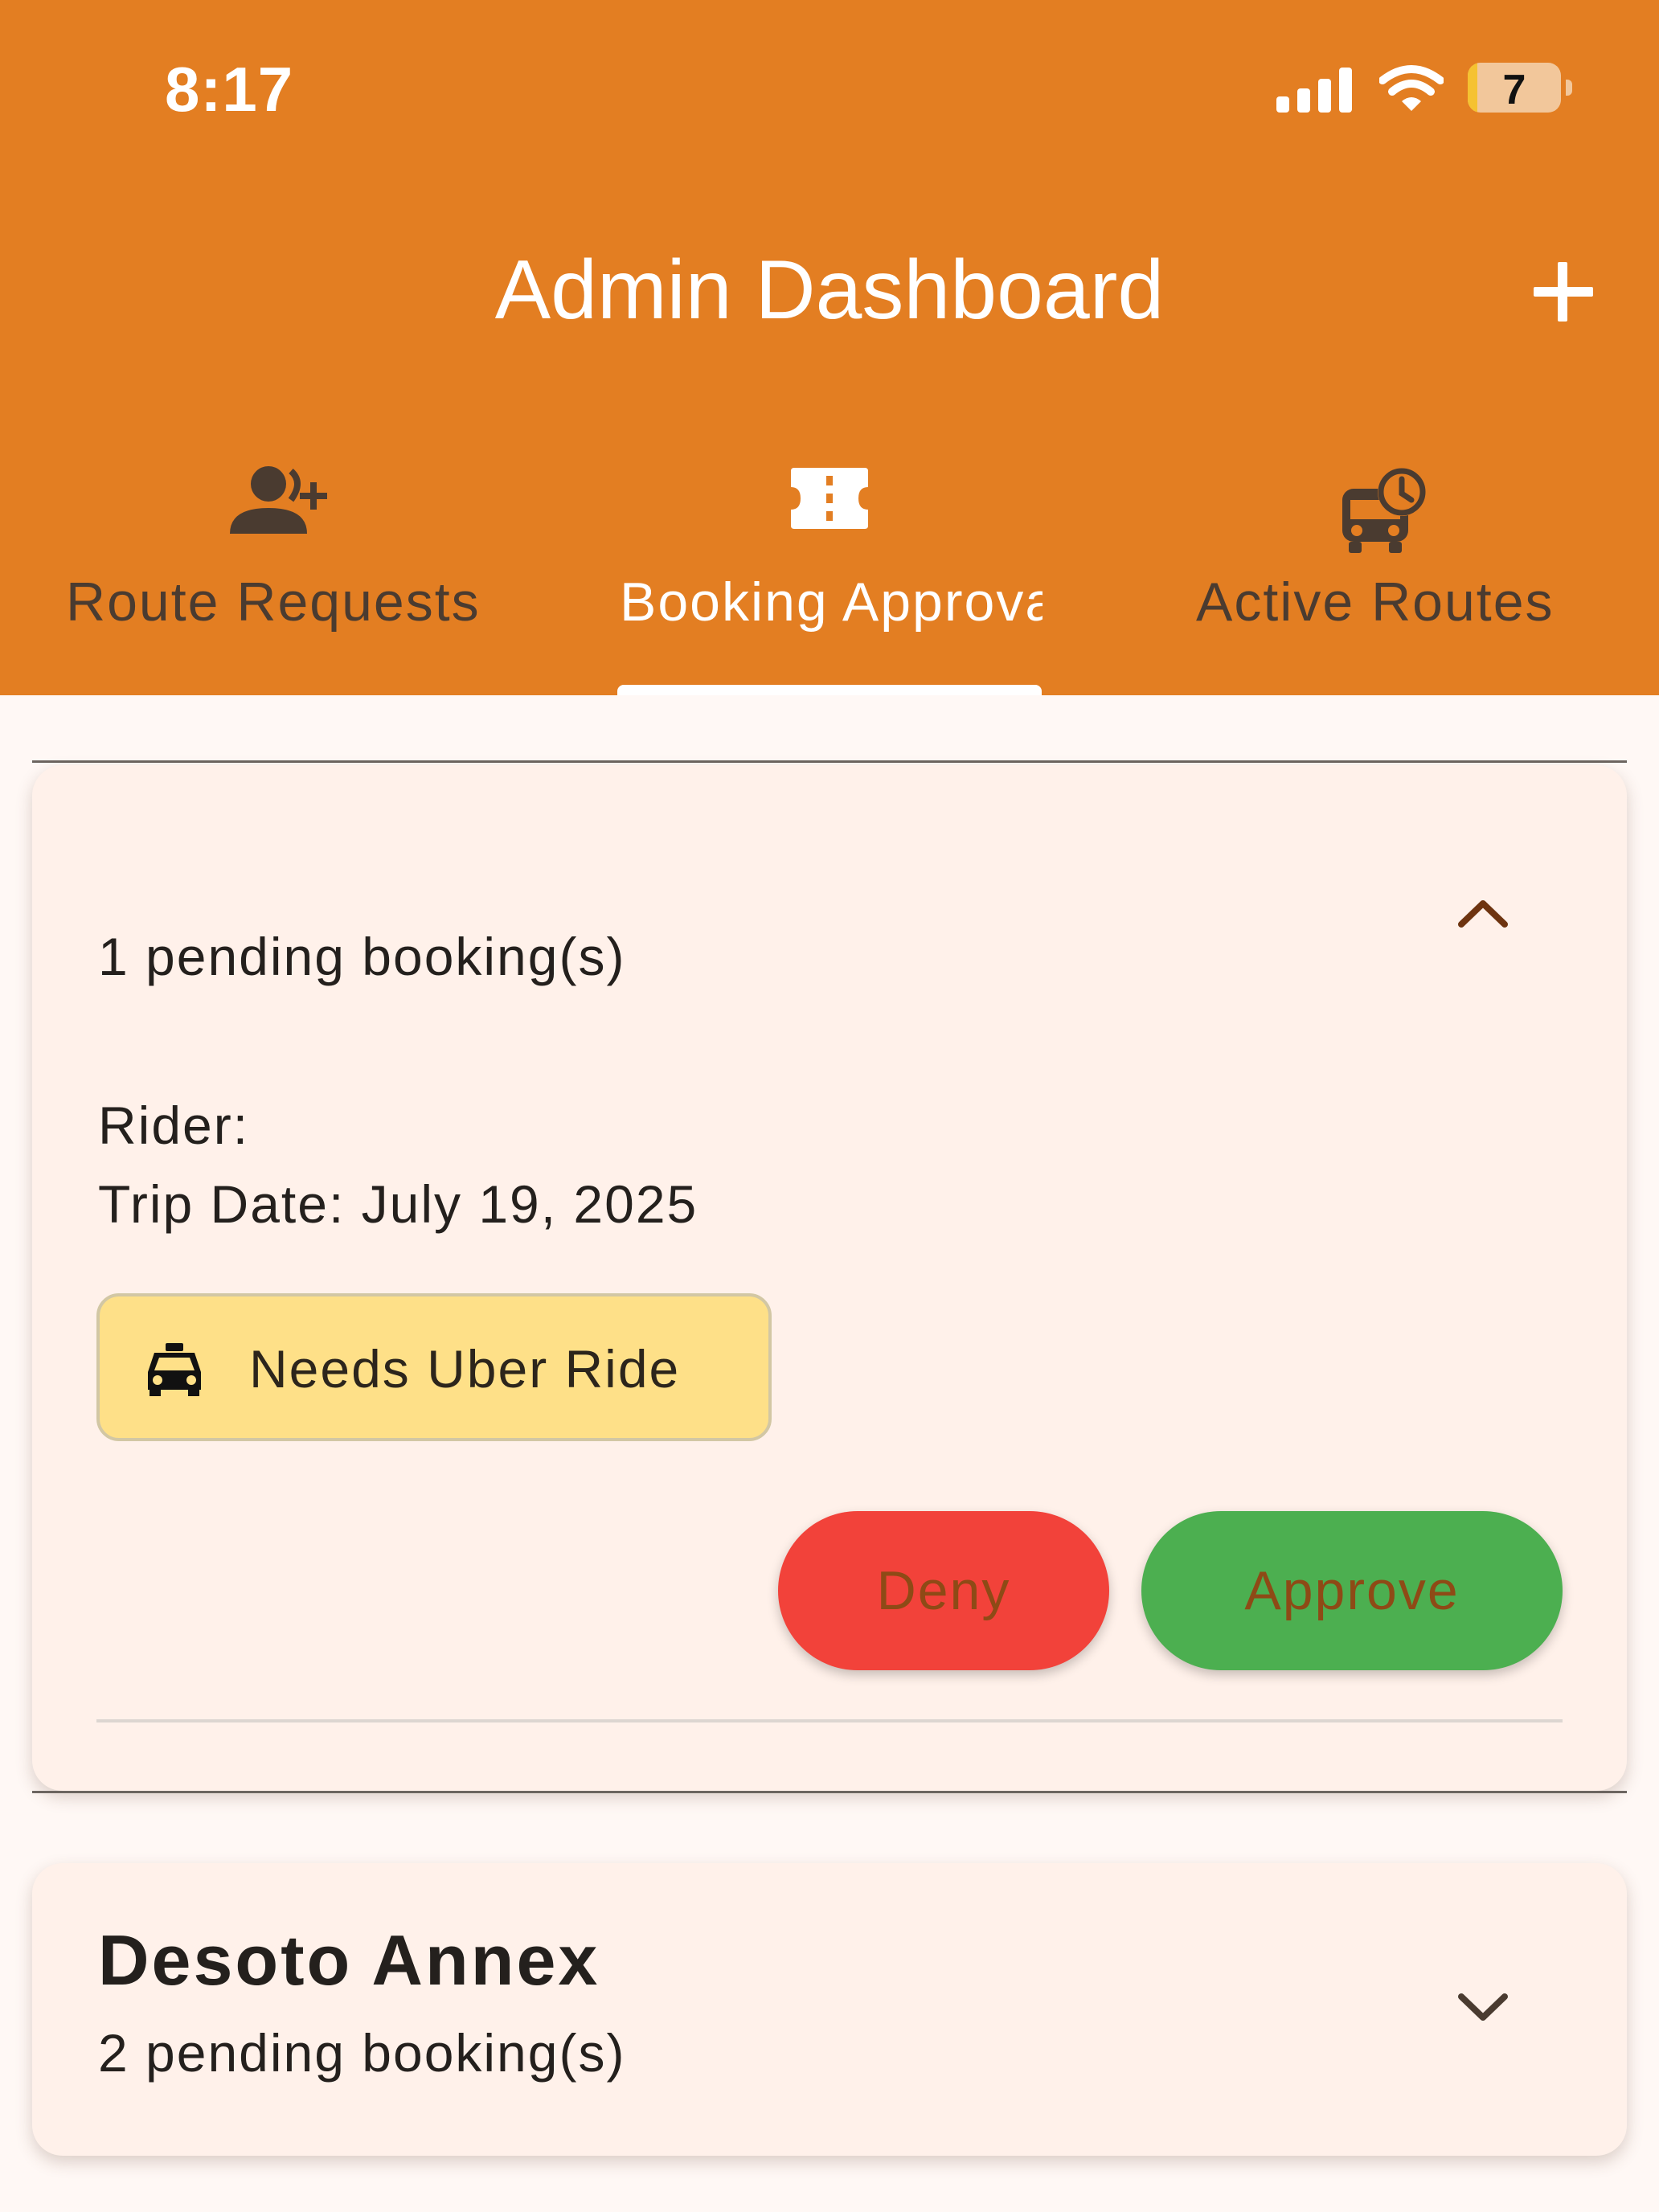  What do you see at coordinates (1411, 88) in the screenshot?
I see `wifi-icon` at bounding box center [1411, 88].